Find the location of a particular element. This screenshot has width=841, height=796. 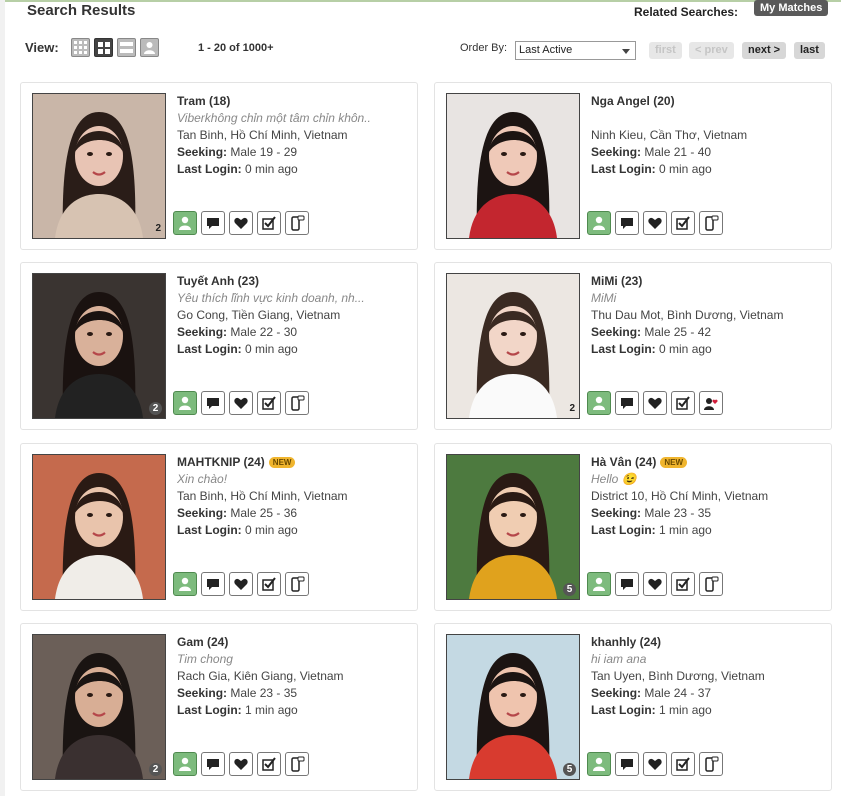

profile-name: MAHTKNIP (24) is located at coordinates (221, 462).